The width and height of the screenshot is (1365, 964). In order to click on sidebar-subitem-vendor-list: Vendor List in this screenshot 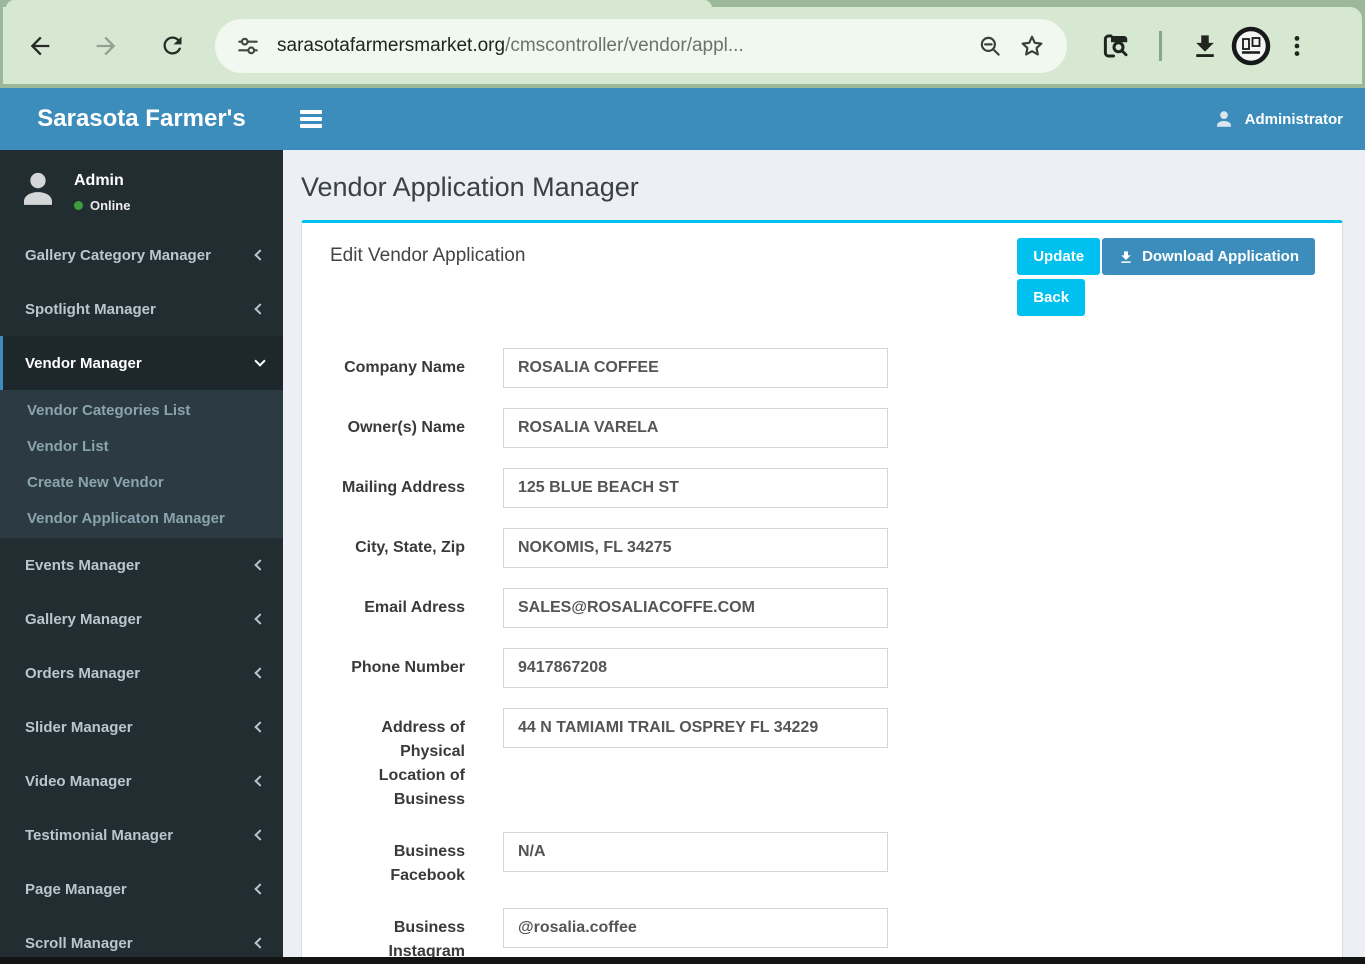, I will do `click(141, 446)`.